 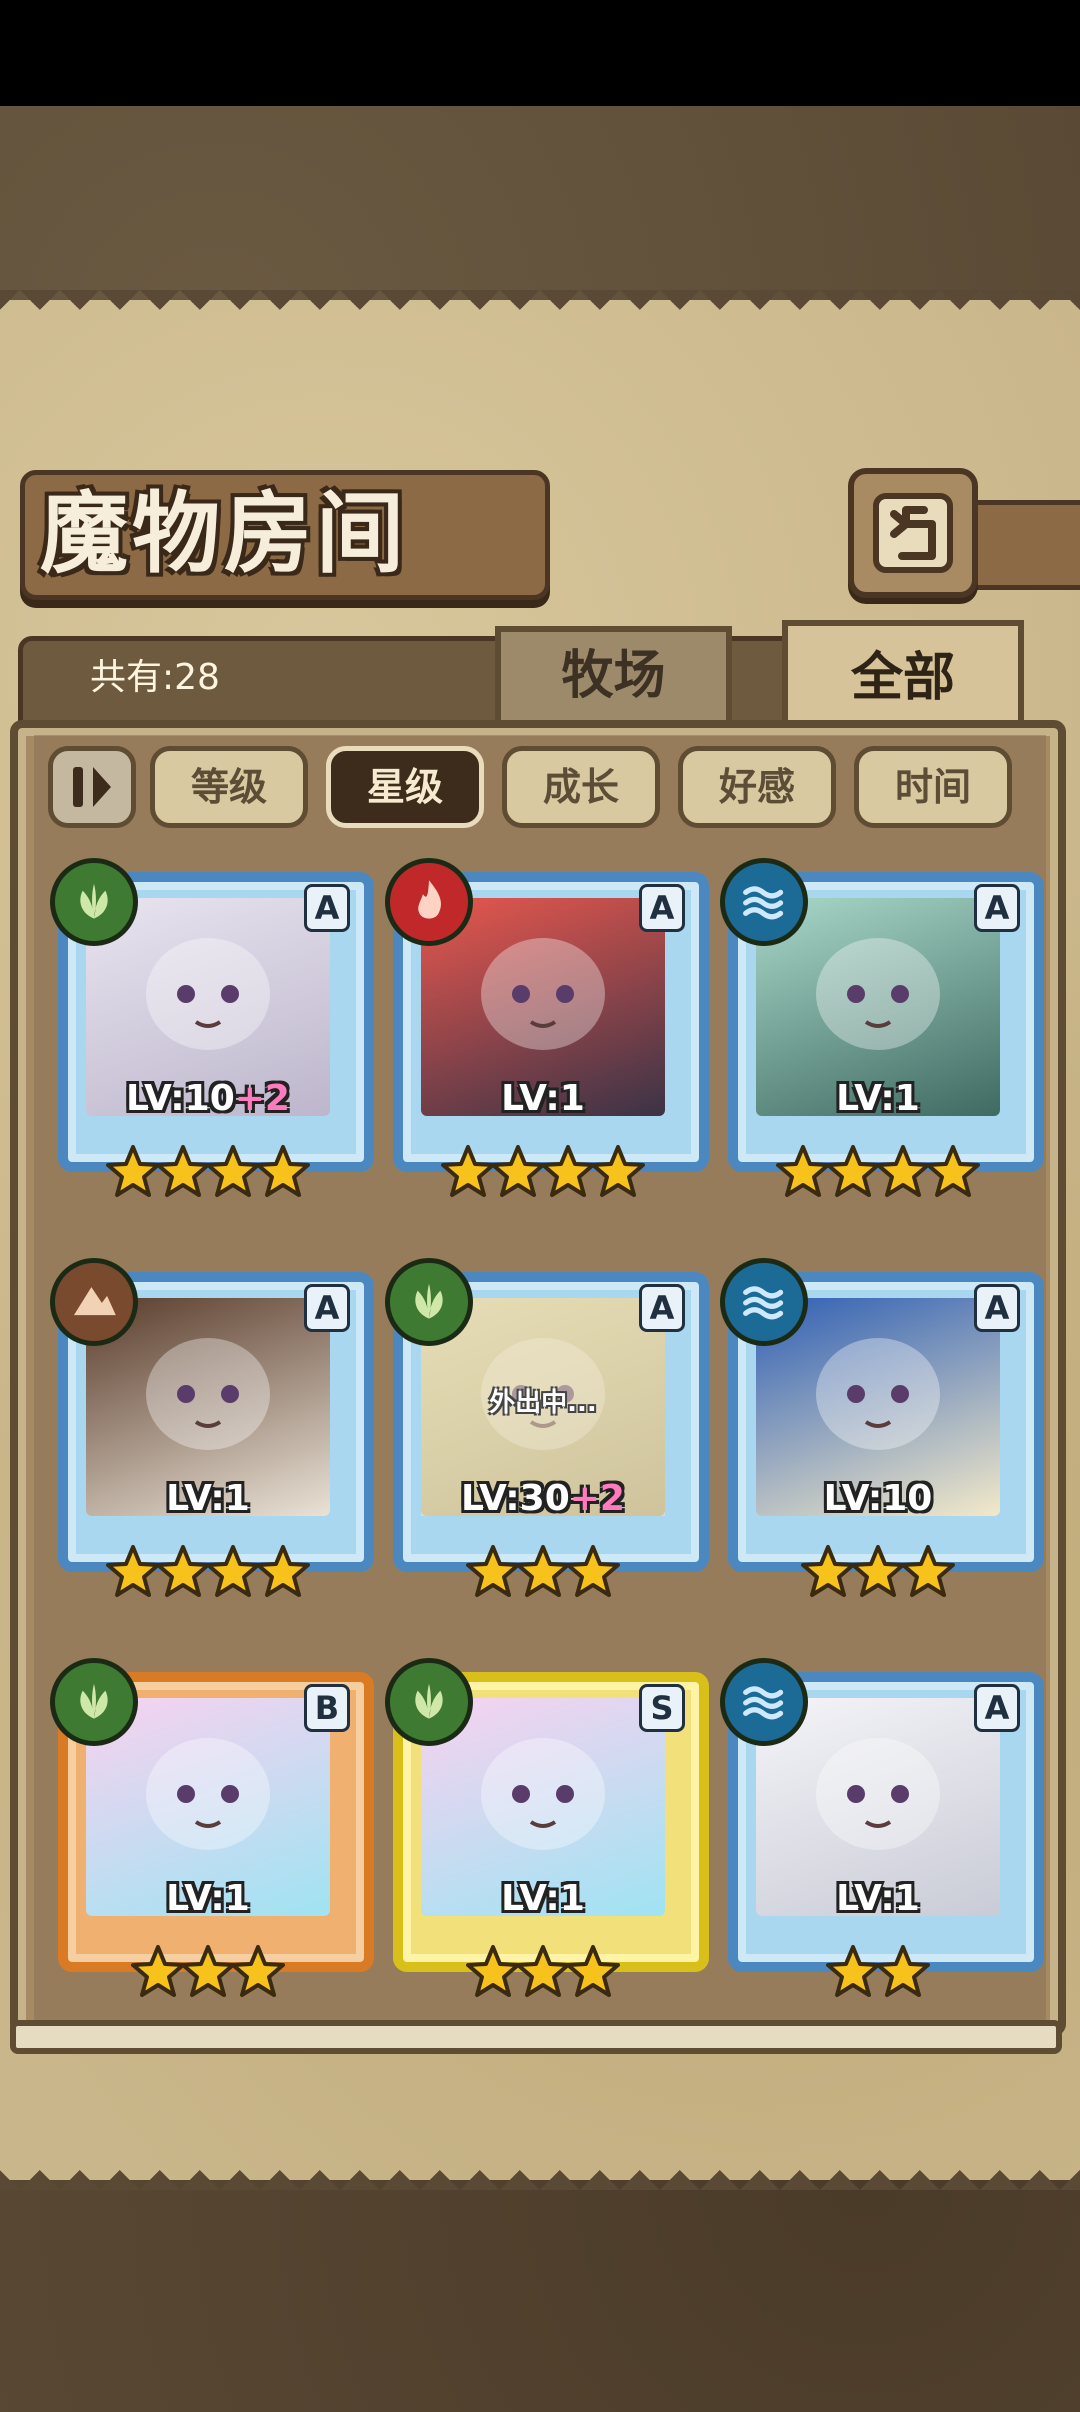 What do you see at coordinates (581, 787) in the screenshot?
I see `sort-growth-button: 成长` at bounding box center [581, 787].